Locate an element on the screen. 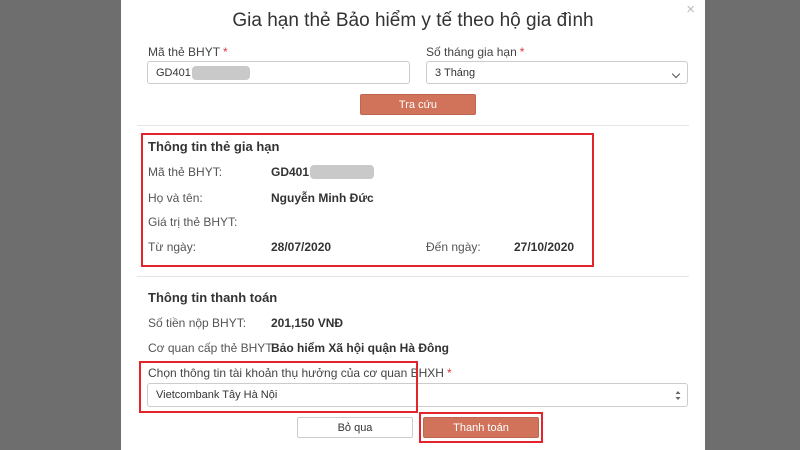 Image resolution: width=800 pixels, height=450 pixels. card-number-label-text: Mã thẻ BHYT is located at coordinates (184, 52).